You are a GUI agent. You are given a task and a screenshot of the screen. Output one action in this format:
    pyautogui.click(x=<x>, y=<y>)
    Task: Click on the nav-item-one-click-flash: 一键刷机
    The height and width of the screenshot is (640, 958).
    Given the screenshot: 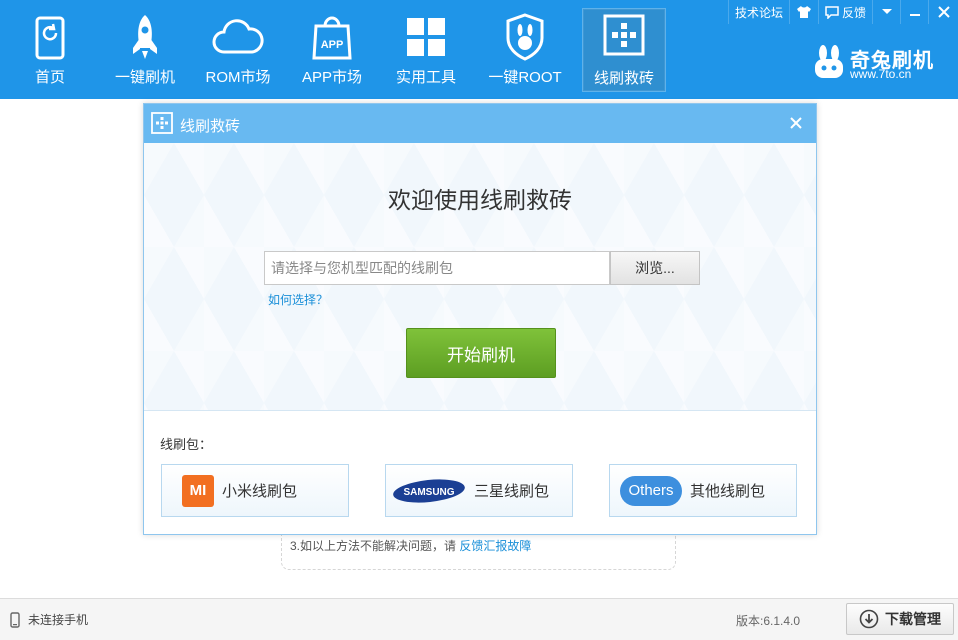 What is the action you would take?
    pyautogui.click(x=145, y=50)
    